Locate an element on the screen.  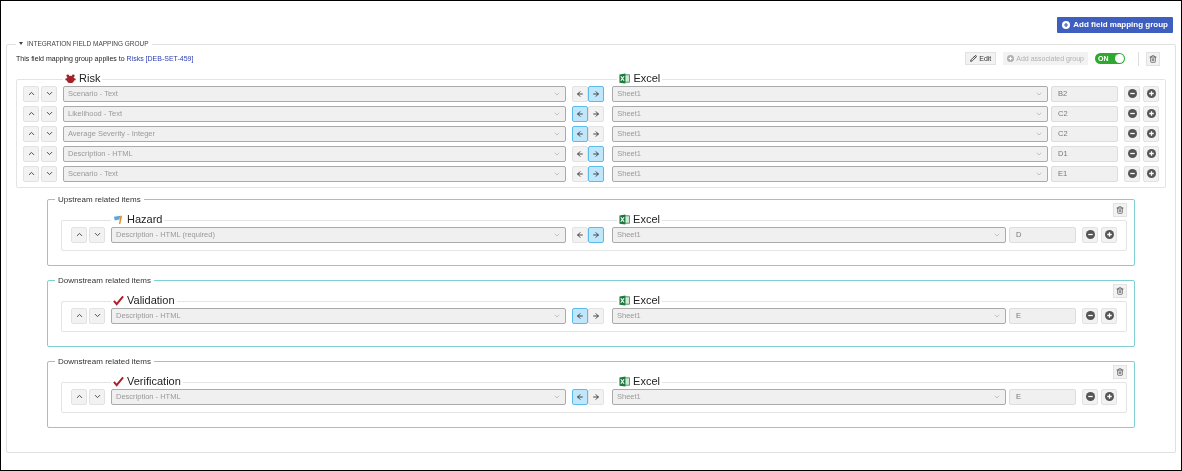
source-label: Validation is located at coordinates (144, 300).